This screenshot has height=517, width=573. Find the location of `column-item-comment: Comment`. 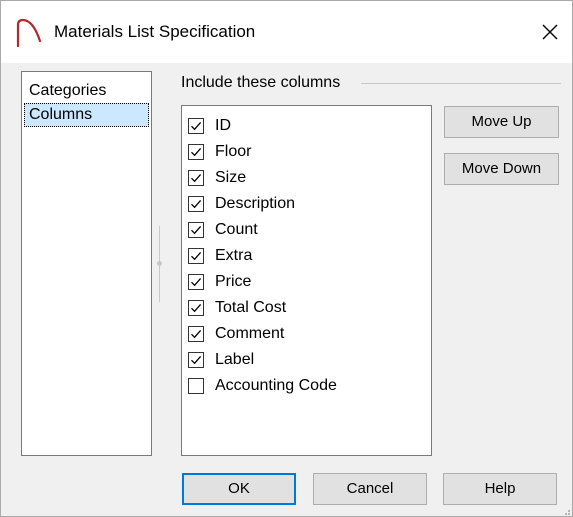

column-item-comment: Comment is located at coordinates (307, 335).